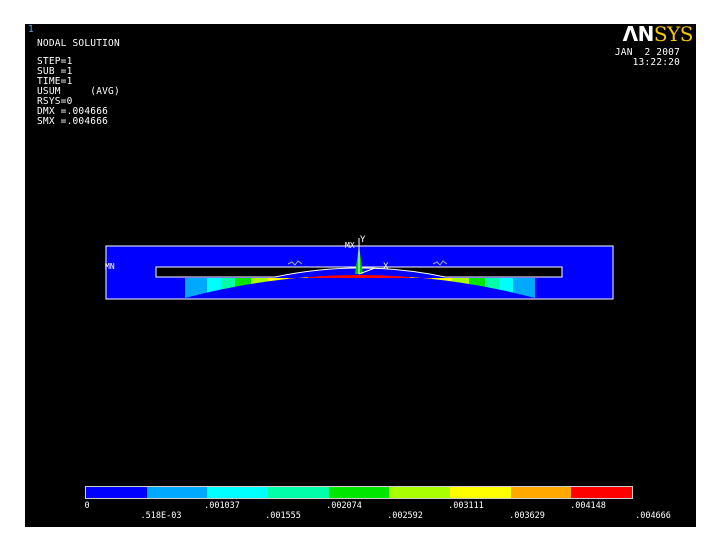  I want to click on legend-label-7: .003629, so click(527, 516).